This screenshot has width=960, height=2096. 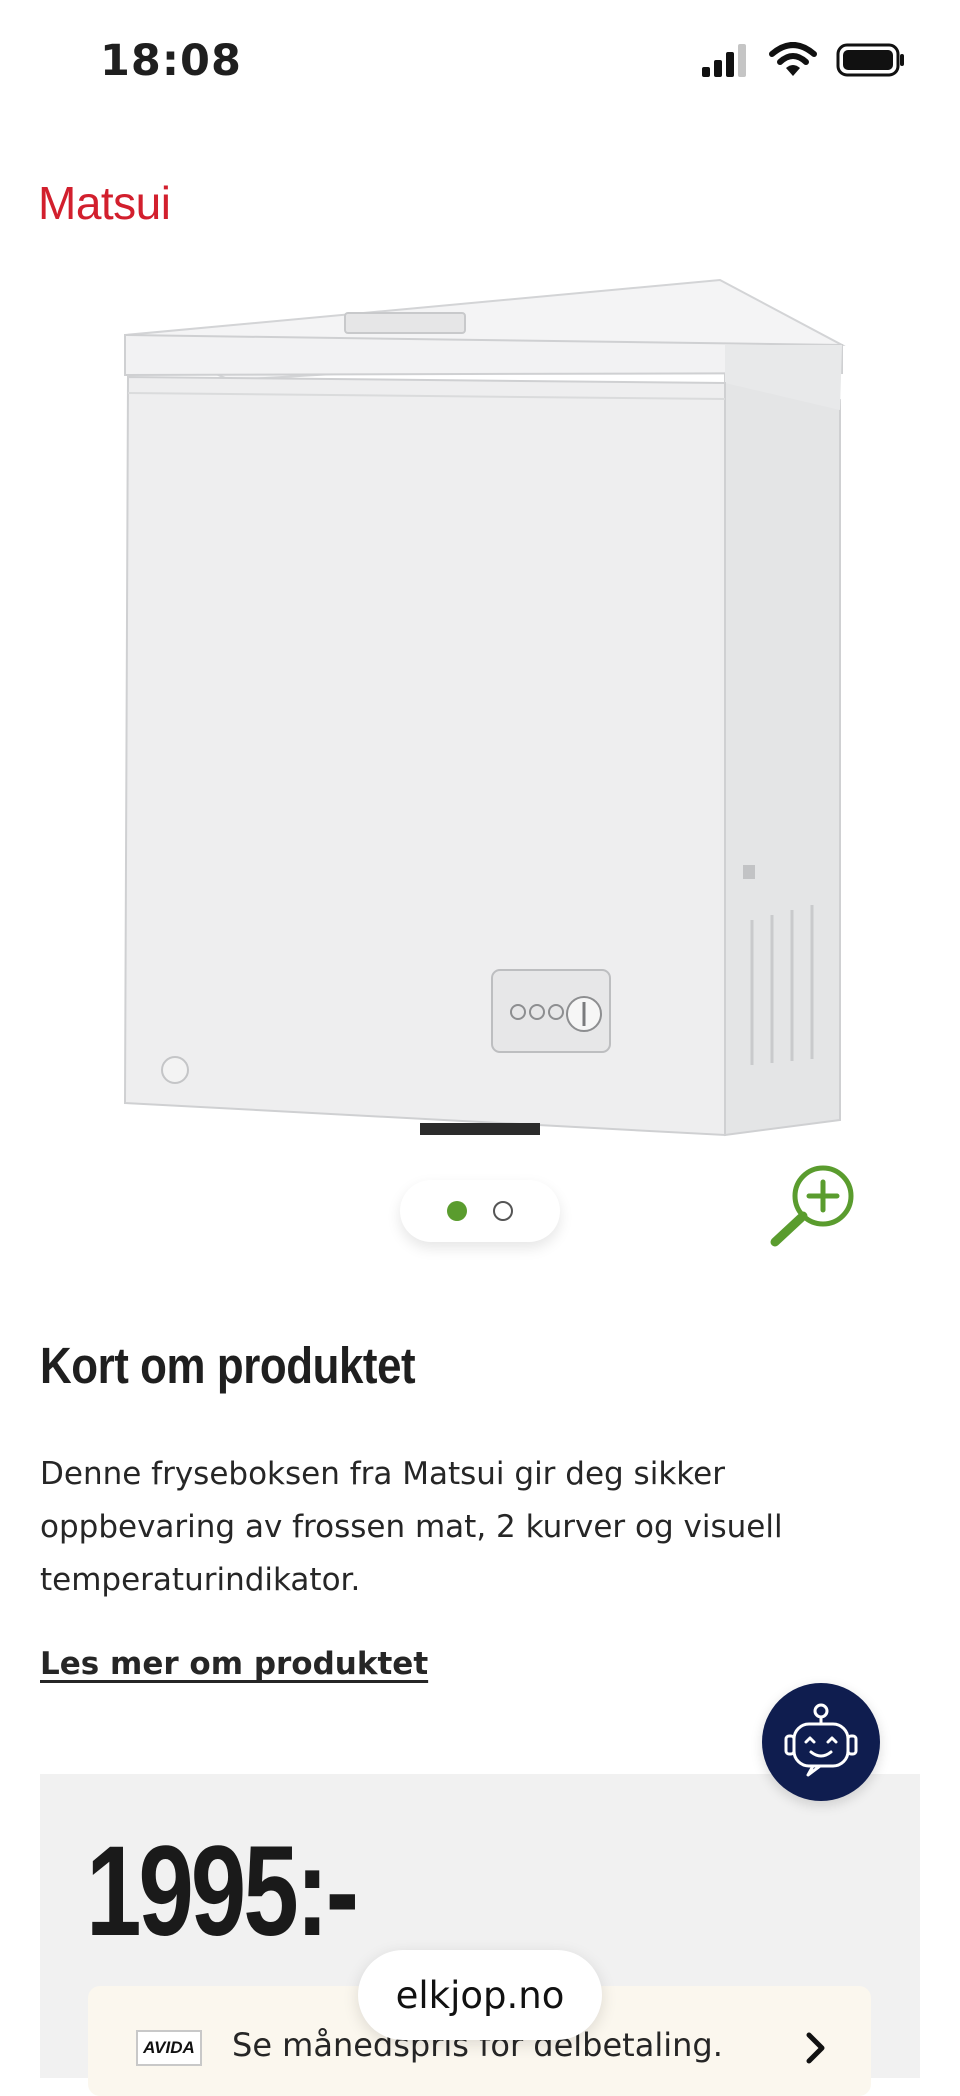 What do you see at coordinates (222, 1891) in the screenshot?
I see `price-value: 1995:-` at bounding box center [222, 1891].